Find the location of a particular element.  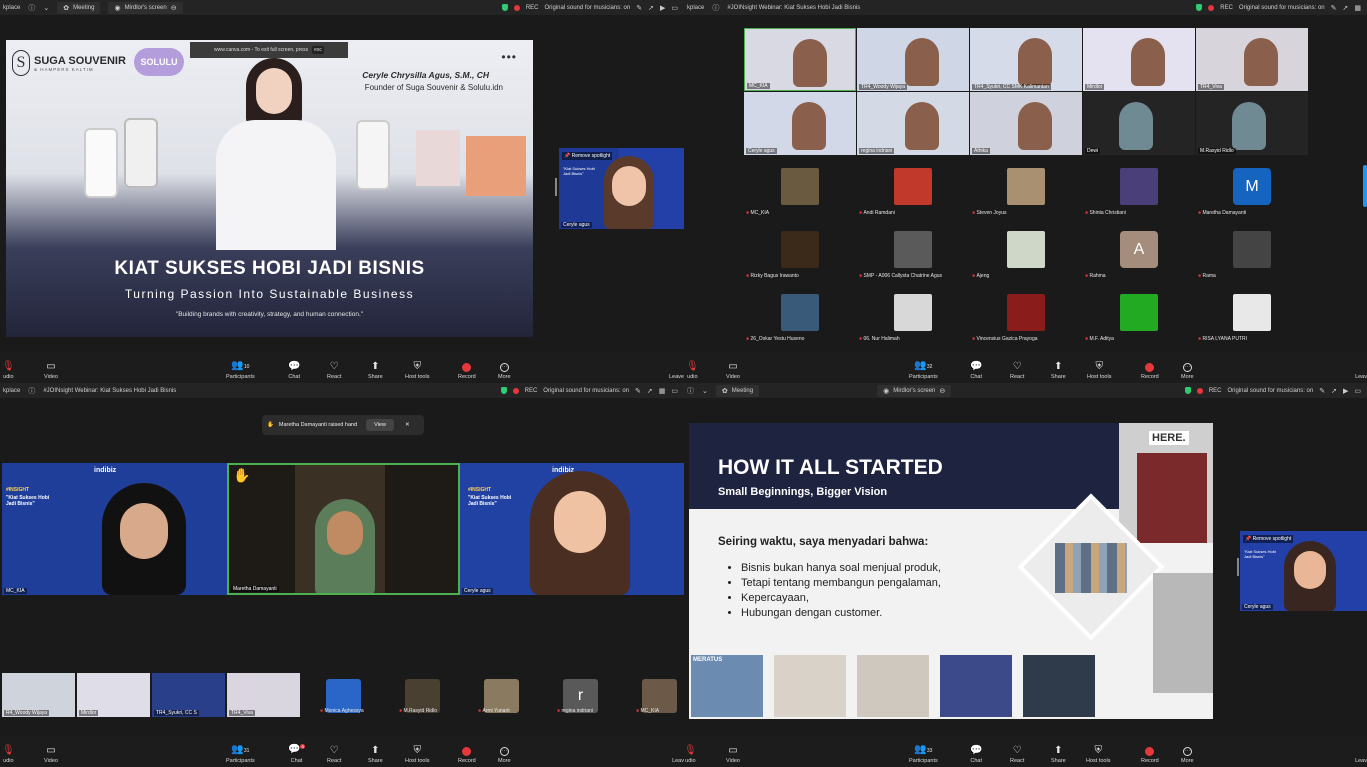

leave-button: Leave is located at coordinates (676, 377).